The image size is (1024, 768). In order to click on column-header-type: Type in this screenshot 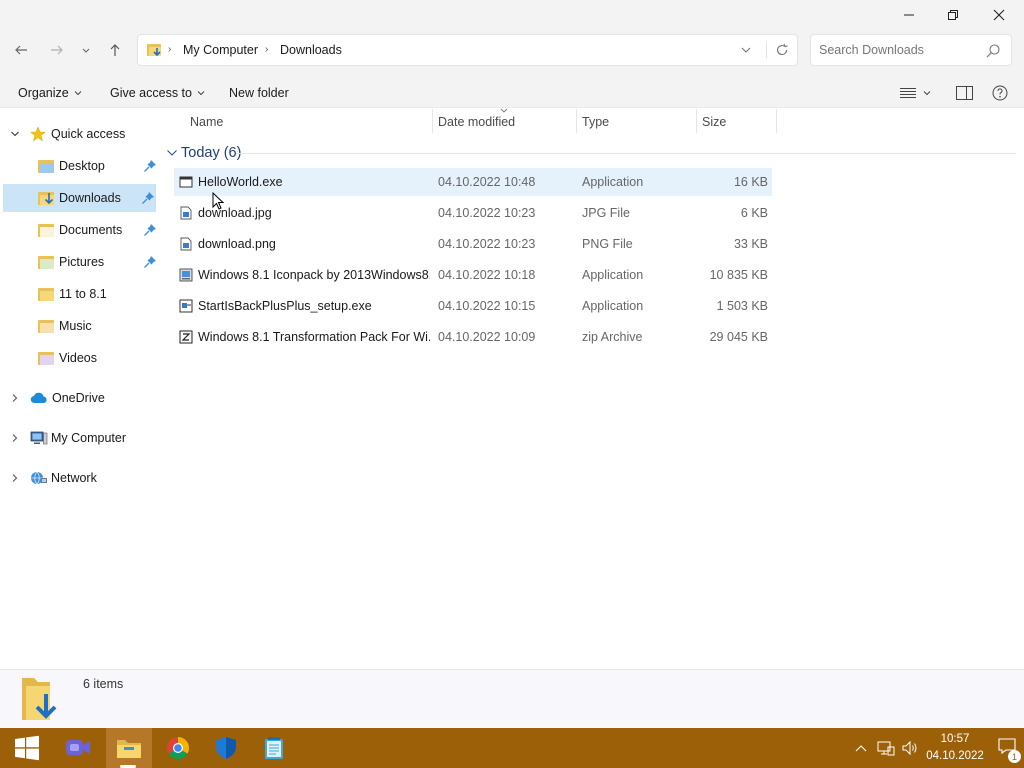, I will do `click(595, 122)`.